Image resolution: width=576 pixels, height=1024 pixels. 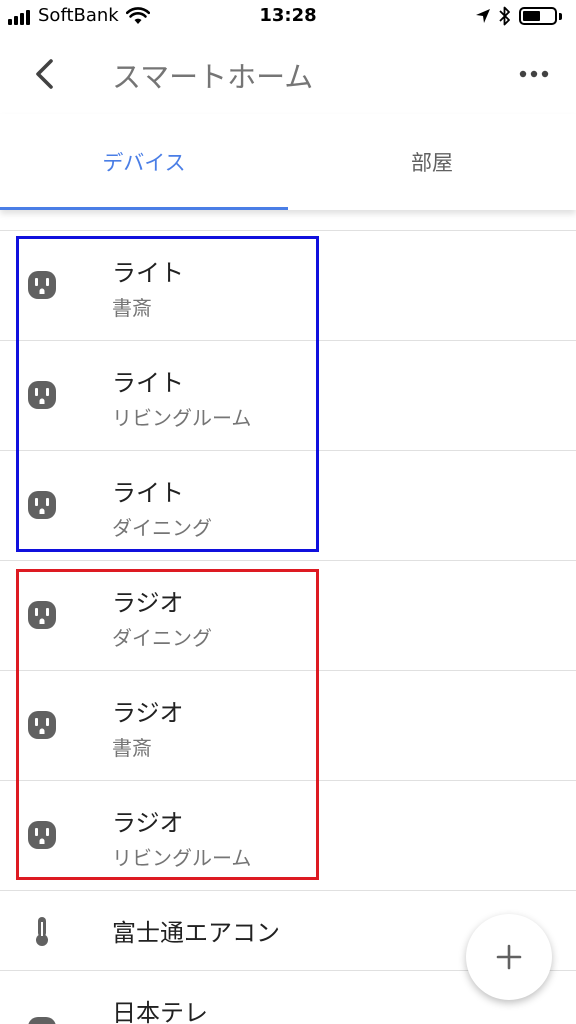 What do you see at coordinates (144, 208) in the screenshot?
I see `tab-indicator` at bounding box center [144, 208].